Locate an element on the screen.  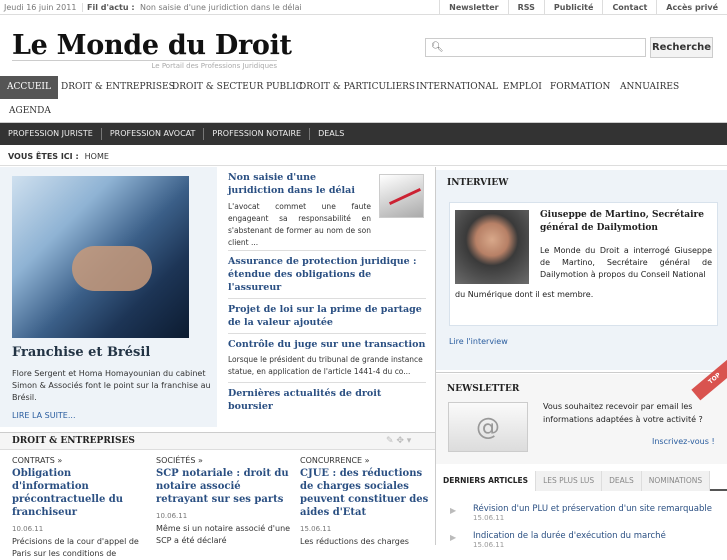
interview-summary-end: du Numérique dont il est membre. is located at coordinates (524, 294).